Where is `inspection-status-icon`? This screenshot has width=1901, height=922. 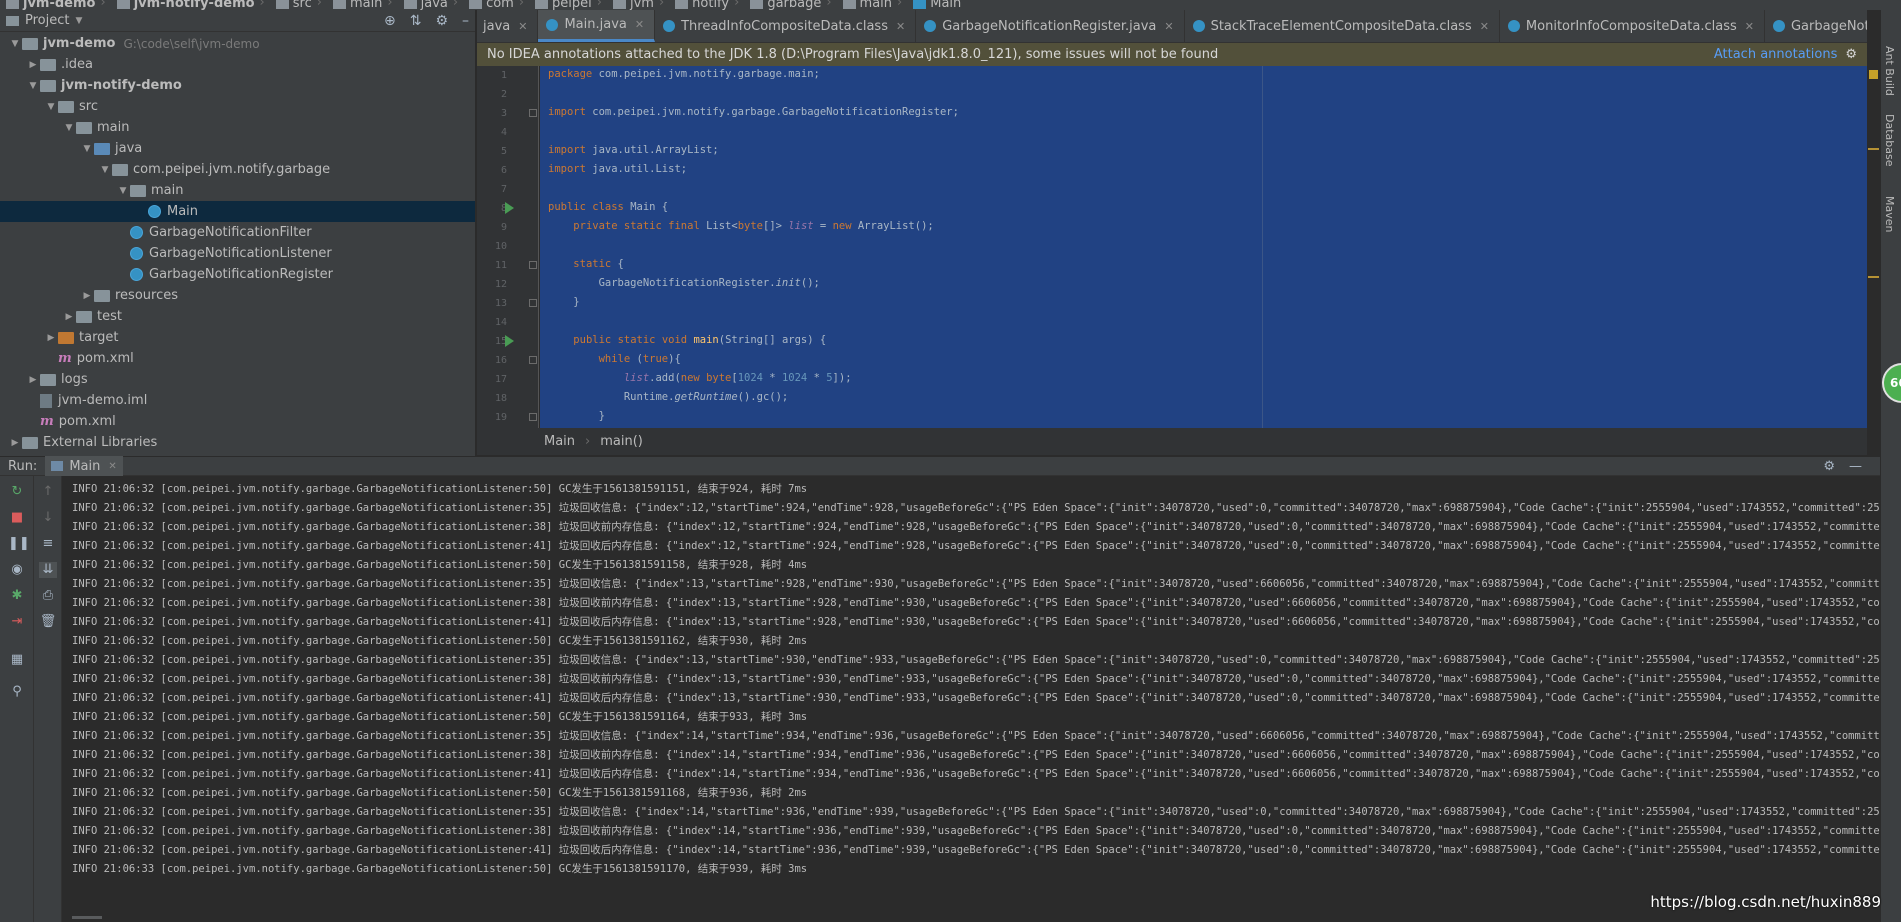
inspection-status-icon is located at coordinates (1873, 74).